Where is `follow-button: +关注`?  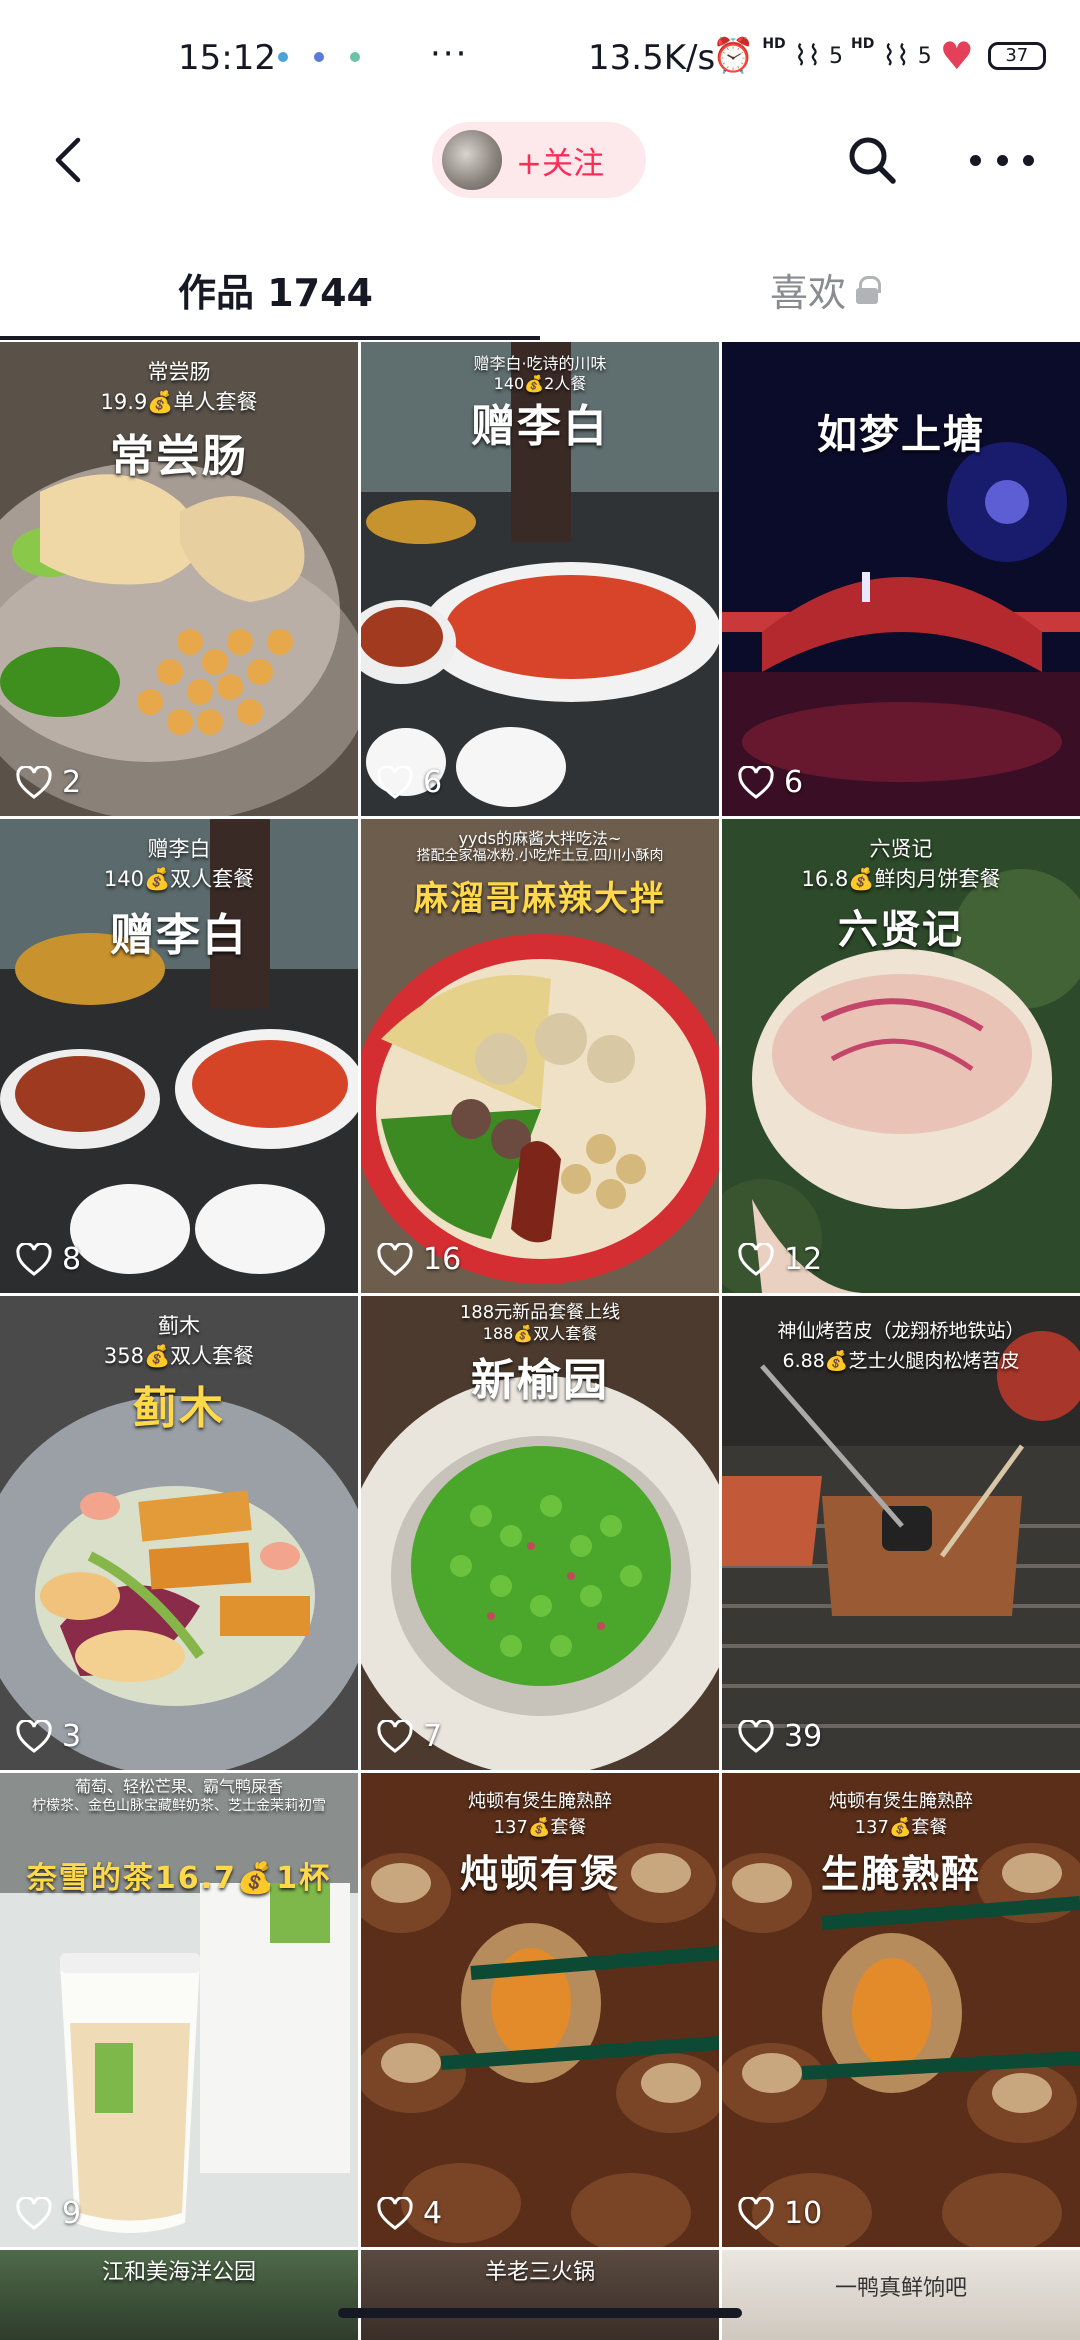 follow-button: +关注 is located at coordinates (539, 160).